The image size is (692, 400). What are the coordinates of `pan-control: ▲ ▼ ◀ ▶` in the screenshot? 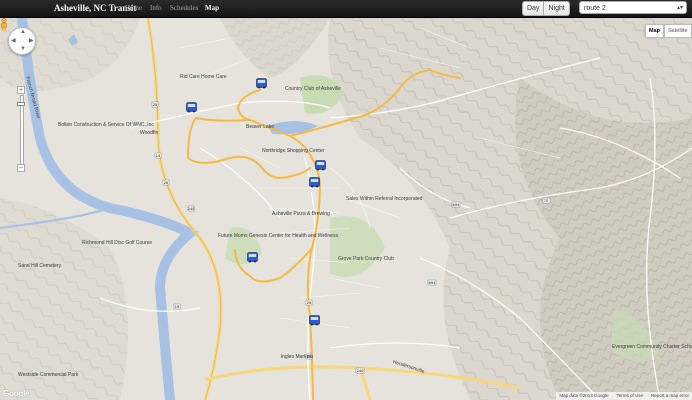 It's located at (22, 41).